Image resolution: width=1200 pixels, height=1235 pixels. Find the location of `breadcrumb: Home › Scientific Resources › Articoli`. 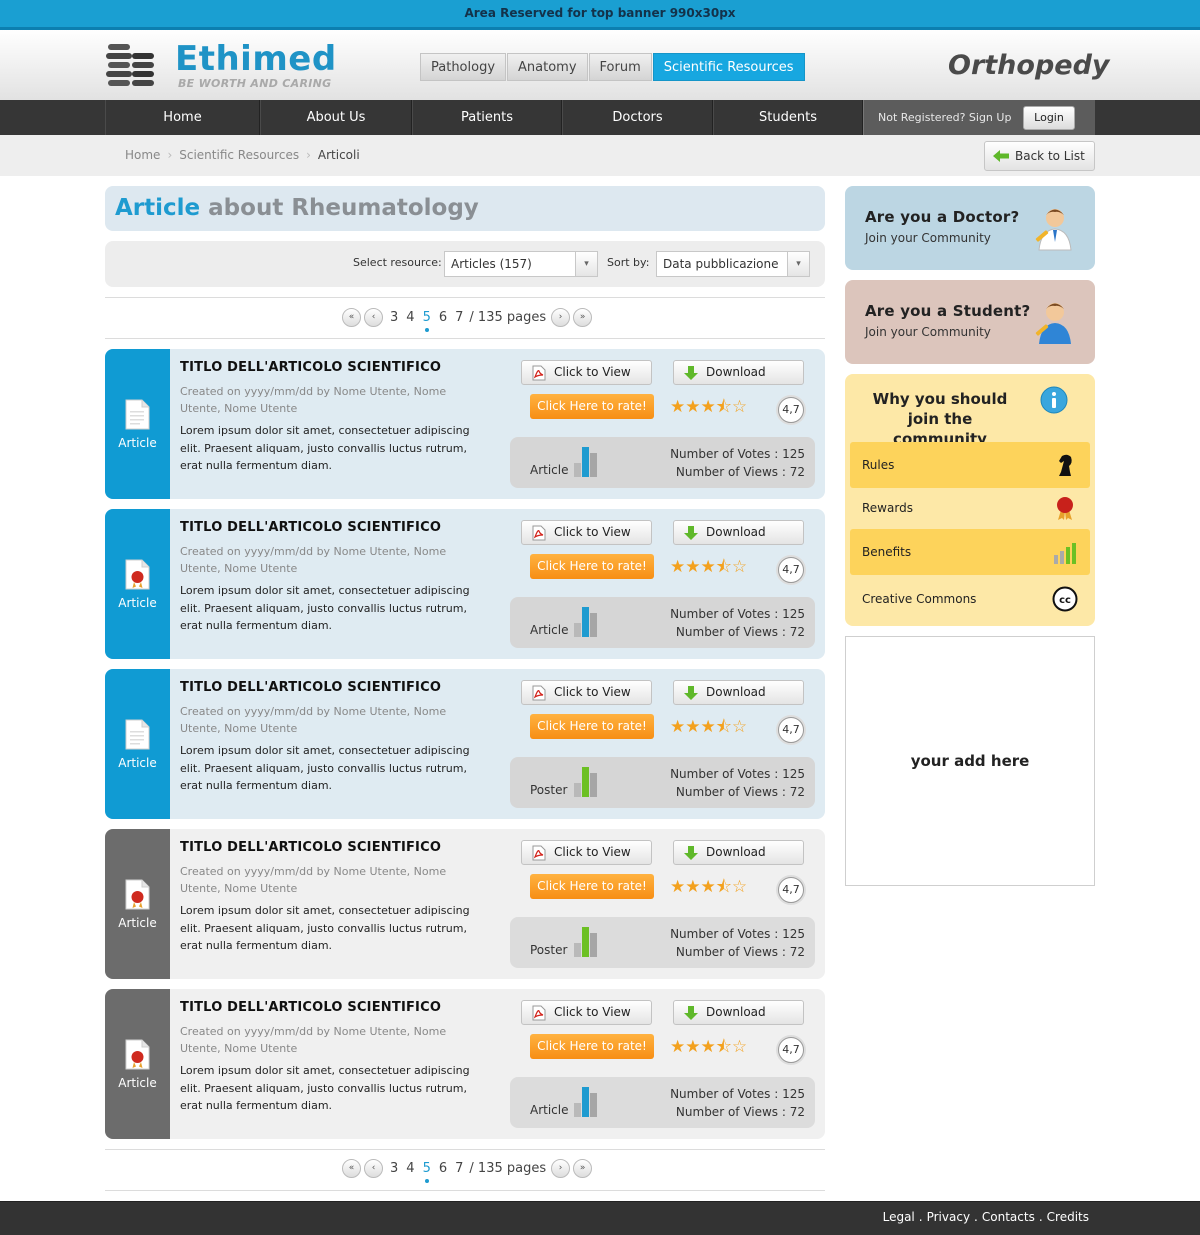

breadcrumb: Home › Scientific Resources › Articoli is located at coordinates (242, 155).